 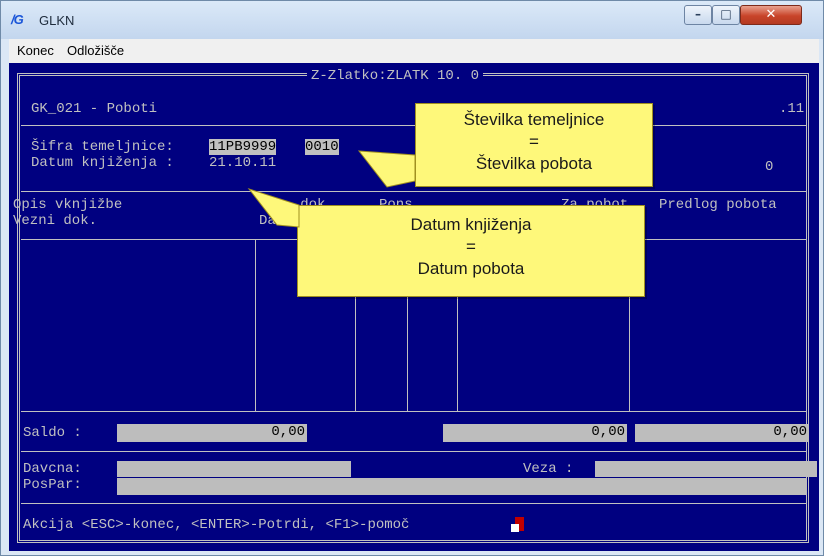 I want to click on maximize-button: □, so click(x=726, y=15).